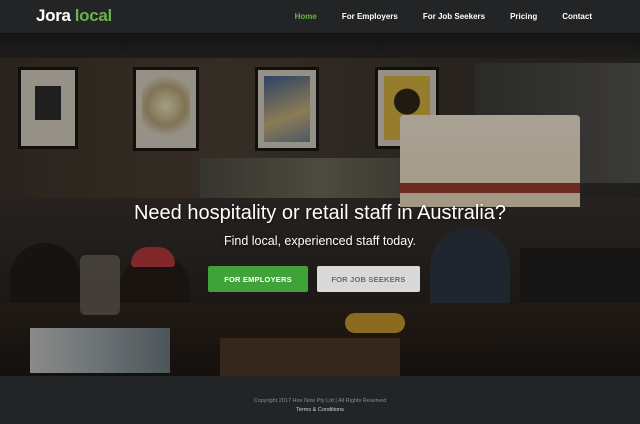 This screenshot has width=640, height=424. I want to click on nav-for-employers: For Employers, so click(370, 16).